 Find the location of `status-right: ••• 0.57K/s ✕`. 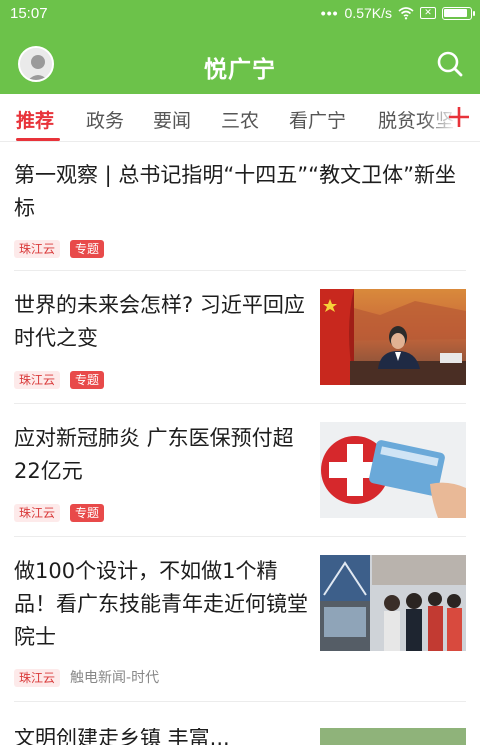

status-right: ••• 0.57K/s ✕ is located at coordinates (397, 13).